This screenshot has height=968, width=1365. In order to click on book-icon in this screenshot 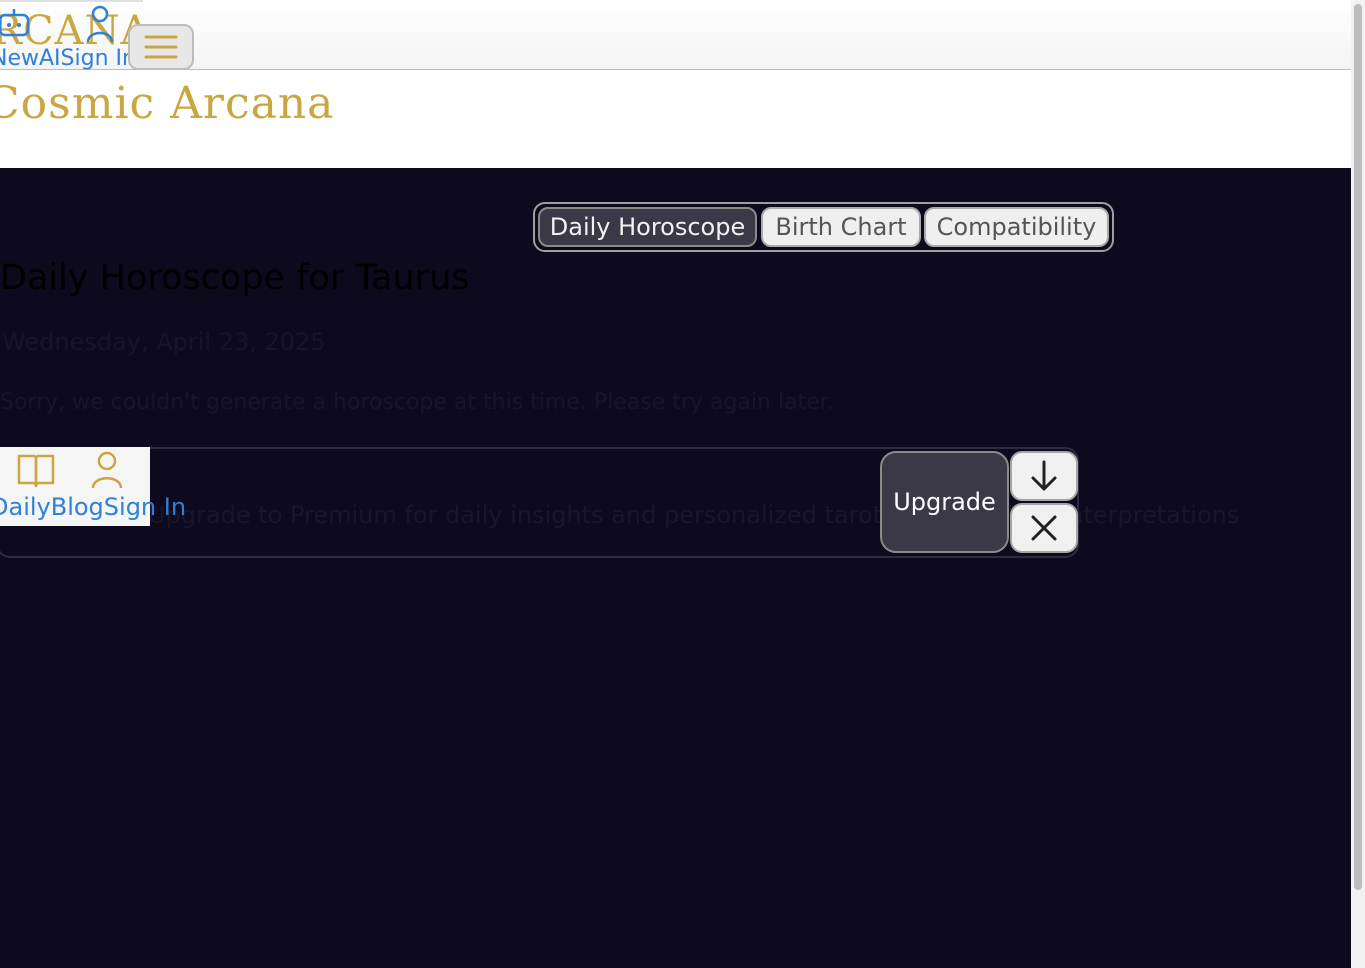, I will do `click(36, 472)`.